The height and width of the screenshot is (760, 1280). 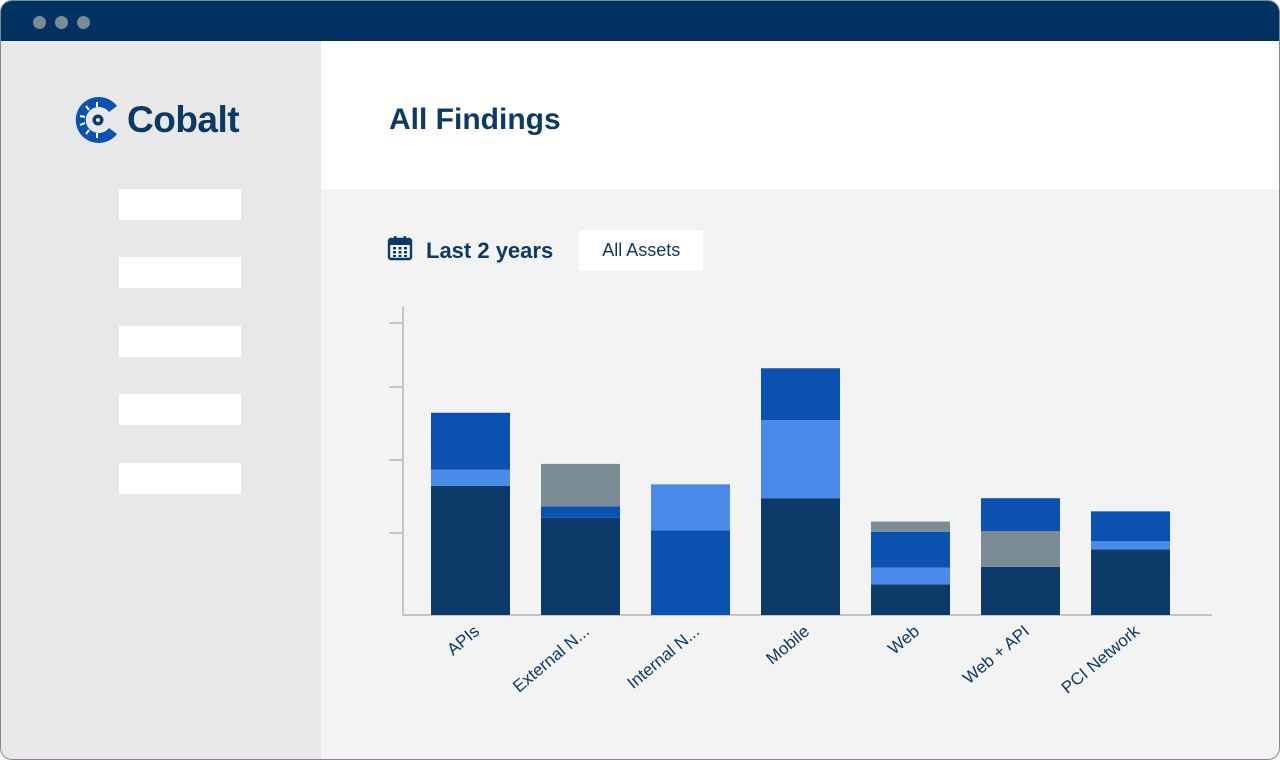 I want to click on x-tick-label: PCI Network, so click(x=1101, y=659).